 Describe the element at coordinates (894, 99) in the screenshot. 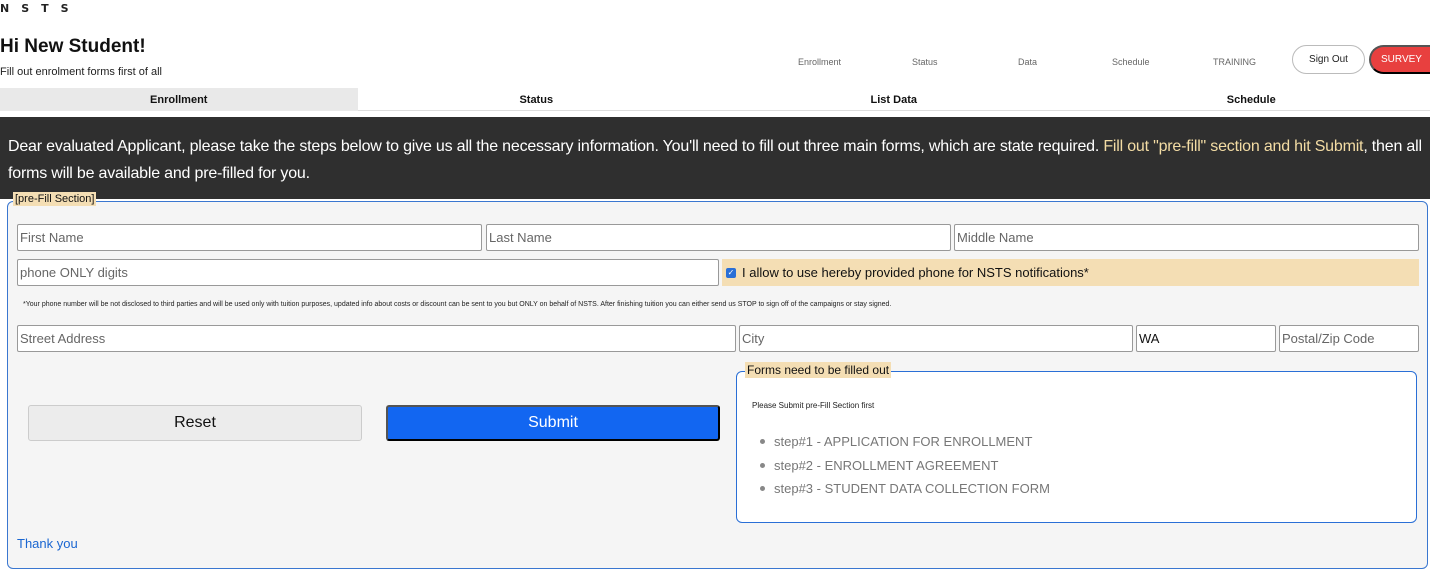

I see `tab-list-data: List Data` at that location.